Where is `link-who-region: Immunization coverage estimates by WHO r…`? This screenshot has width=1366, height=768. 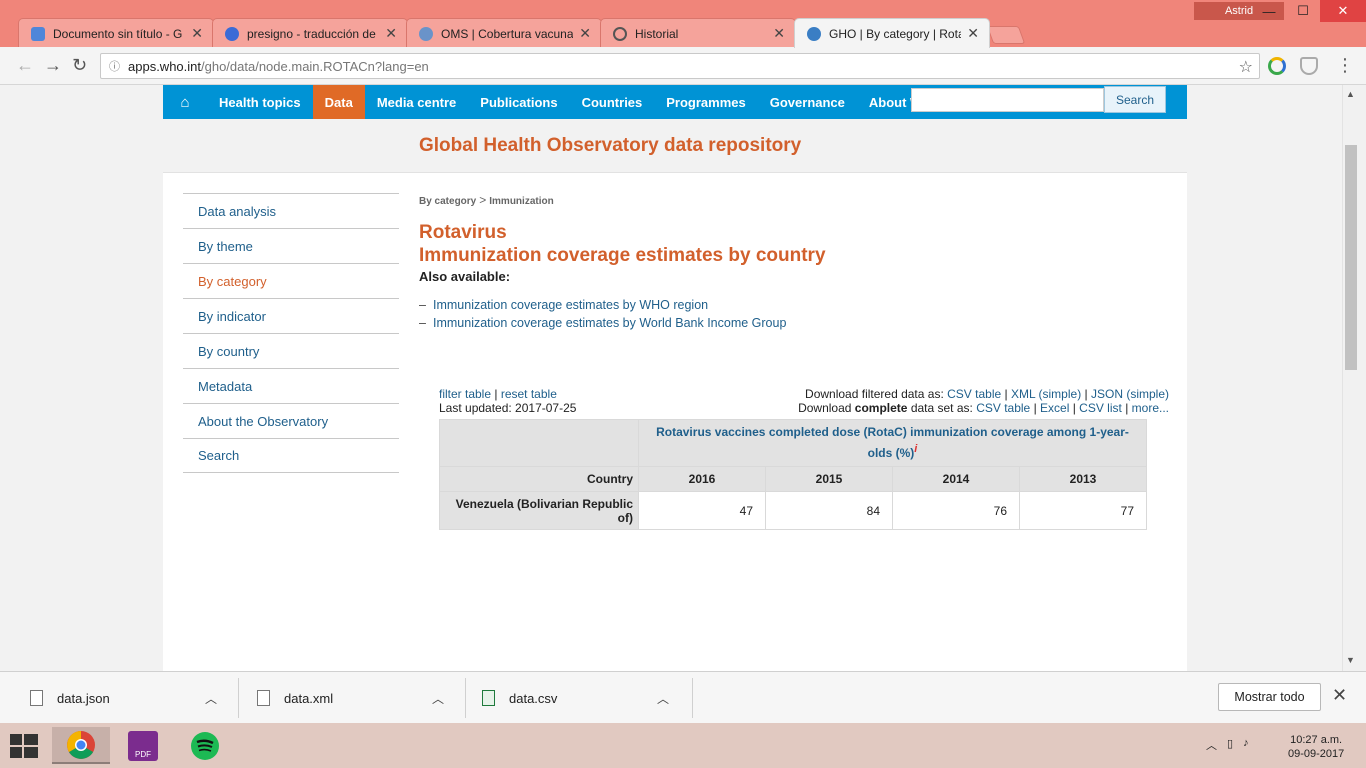 link-who-region: Immunization coverage estimates by WHO r… is located at coordinates (570, 305).